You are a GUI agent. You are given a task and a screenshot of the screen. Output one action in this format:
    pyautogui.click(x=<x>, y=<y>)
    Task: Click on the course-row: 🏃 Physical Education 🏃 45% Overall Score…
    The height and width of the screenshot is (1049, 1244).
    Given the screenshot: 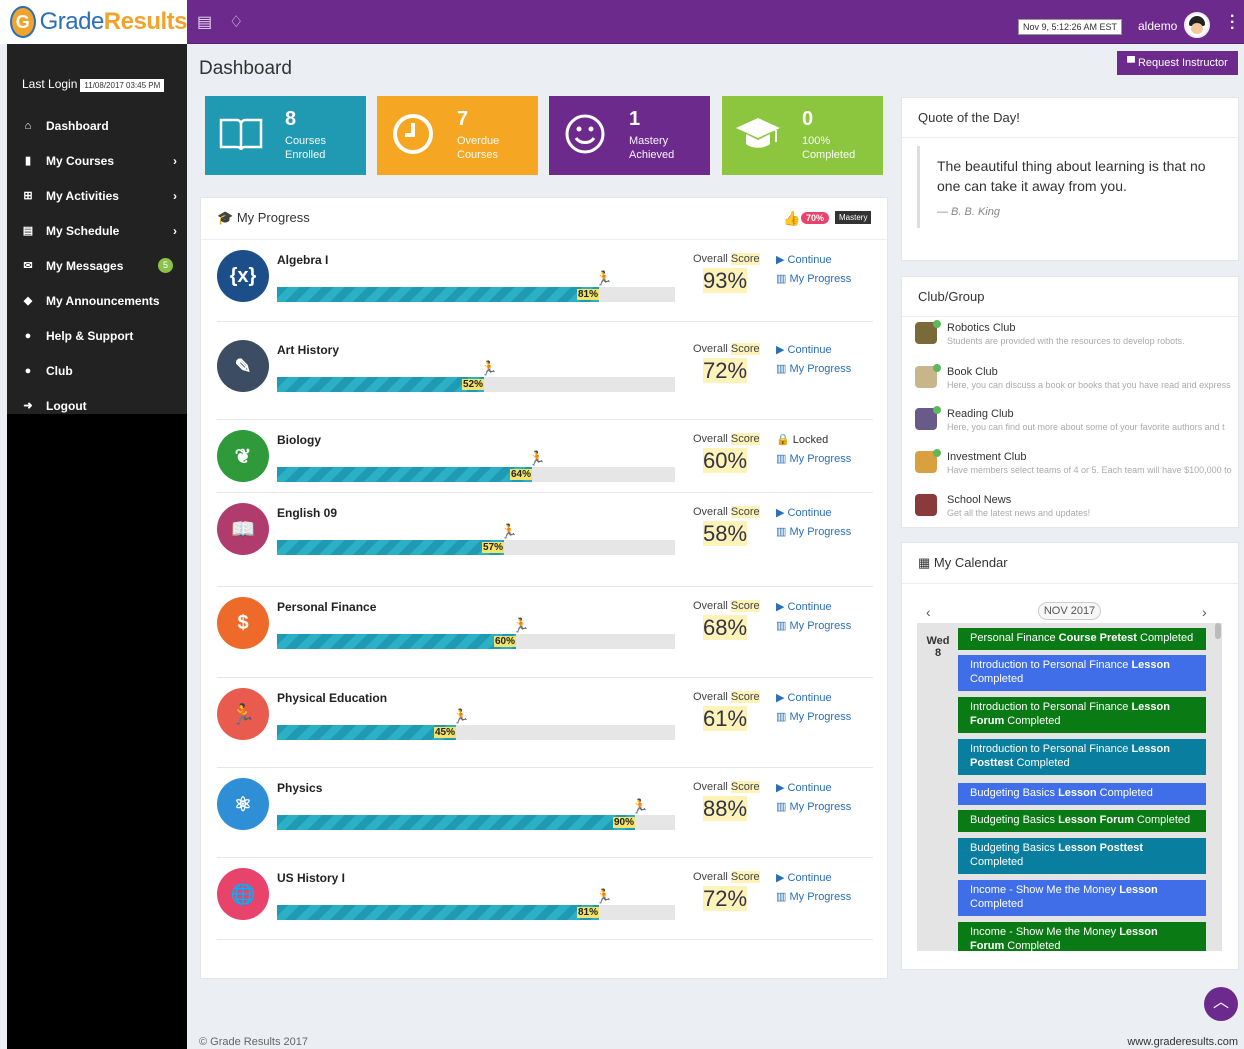 What is the action you would take?
    pyautogui.click(x=545, y=723)
    